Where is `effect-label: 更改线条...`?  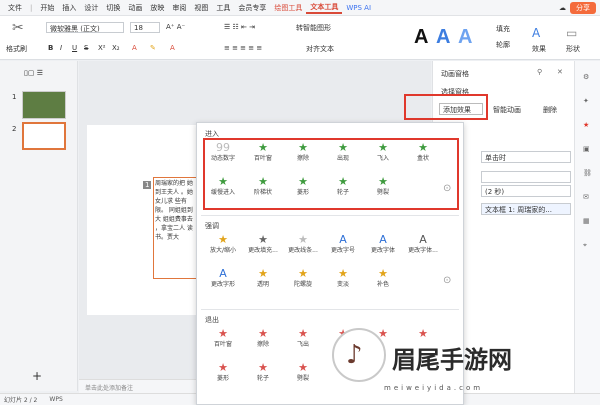 effect-label: 更改线条... is located at coordinates (303, 250).